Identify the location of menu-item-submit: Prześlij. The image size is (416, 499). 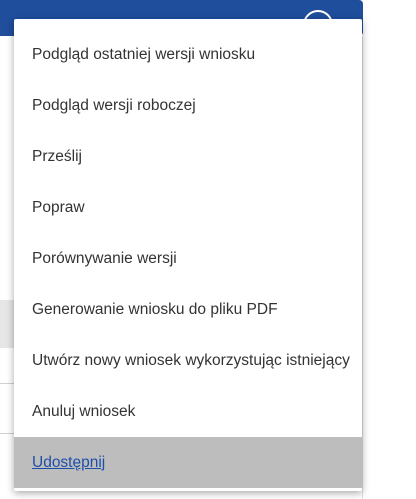
(188, 156).